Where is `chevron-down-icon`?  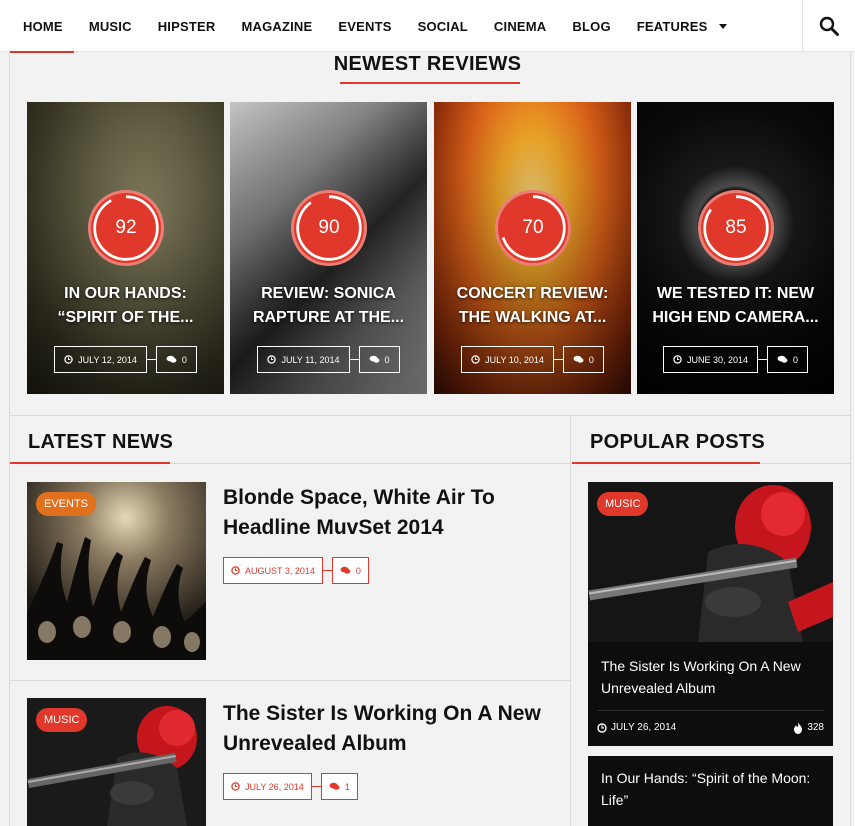
chevron-down-icon is located at coordinates (723, 26).